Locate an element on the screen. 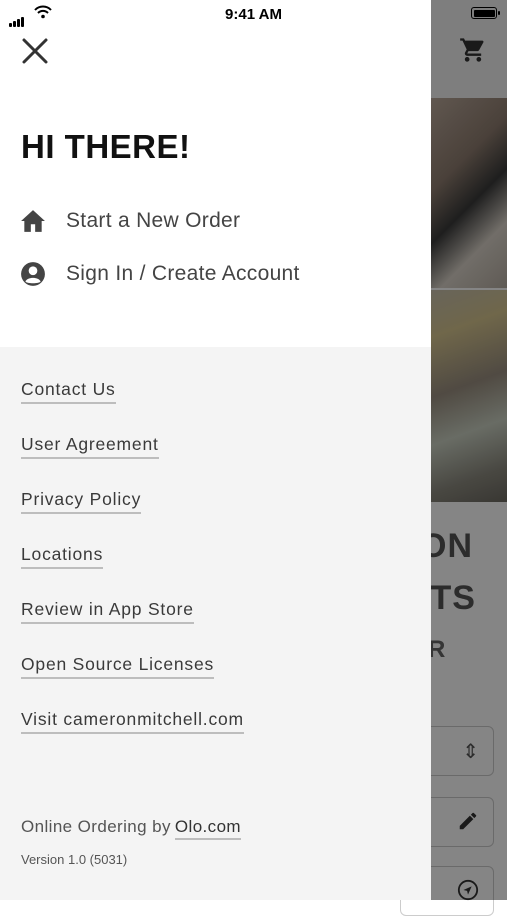 This screenshot has width=507, height=916. locations-link: Locations is located at coordinates (62, 556).